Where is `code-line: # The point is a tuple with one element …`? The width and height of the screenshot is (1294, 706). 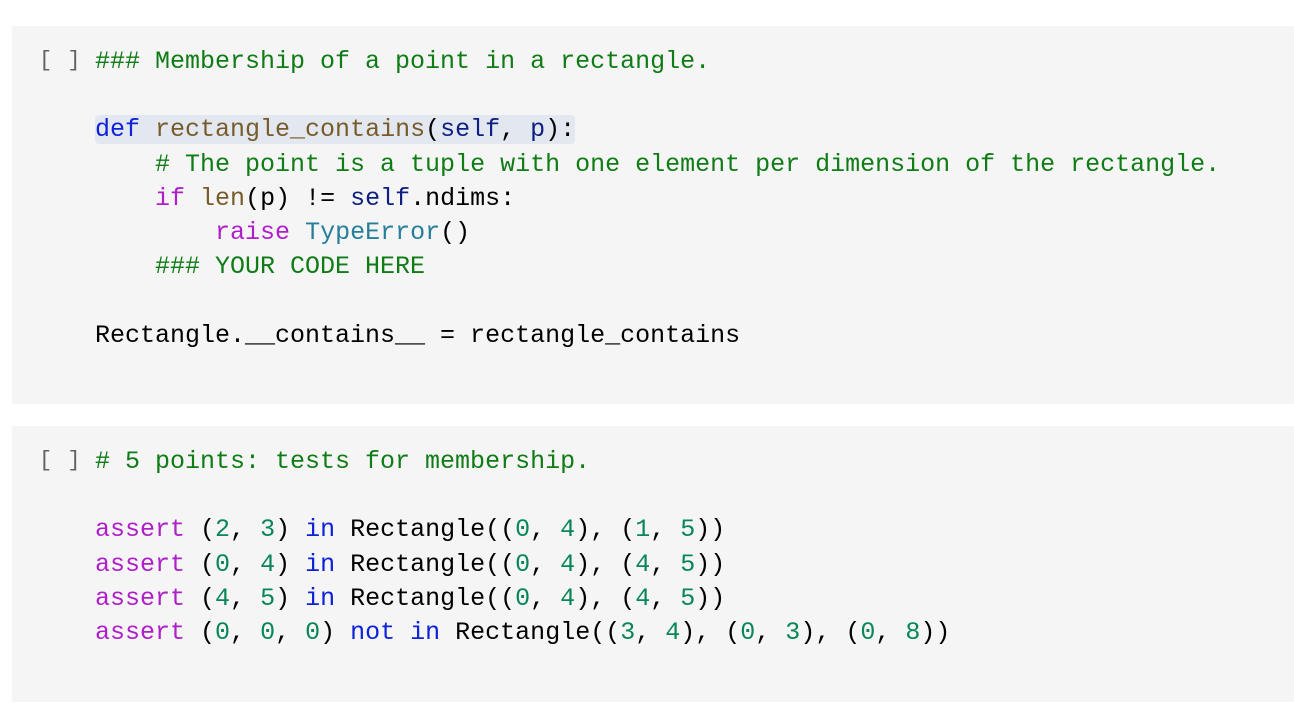 code-line: # The point is a tuple with one element … is located at coordinates (657, 165).